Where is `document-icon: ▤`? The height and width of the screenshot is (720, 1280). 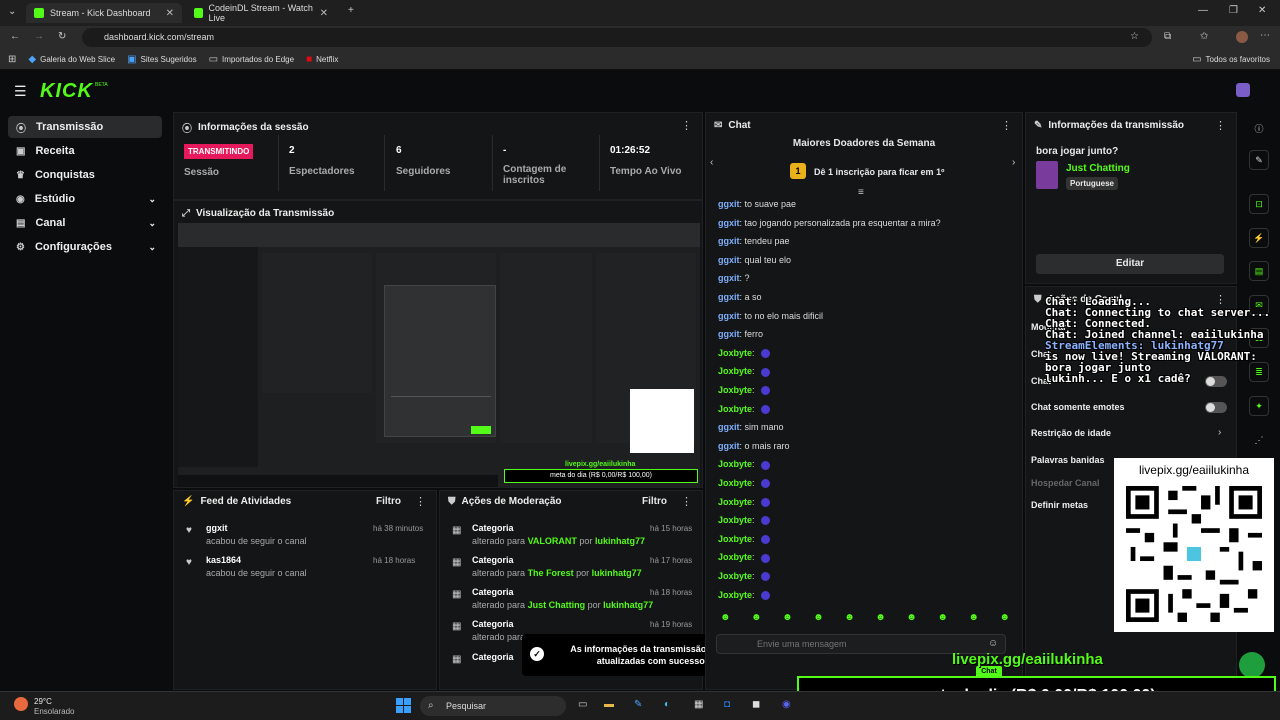 document-icon: ▤ is located at coordinates (1259, 271).